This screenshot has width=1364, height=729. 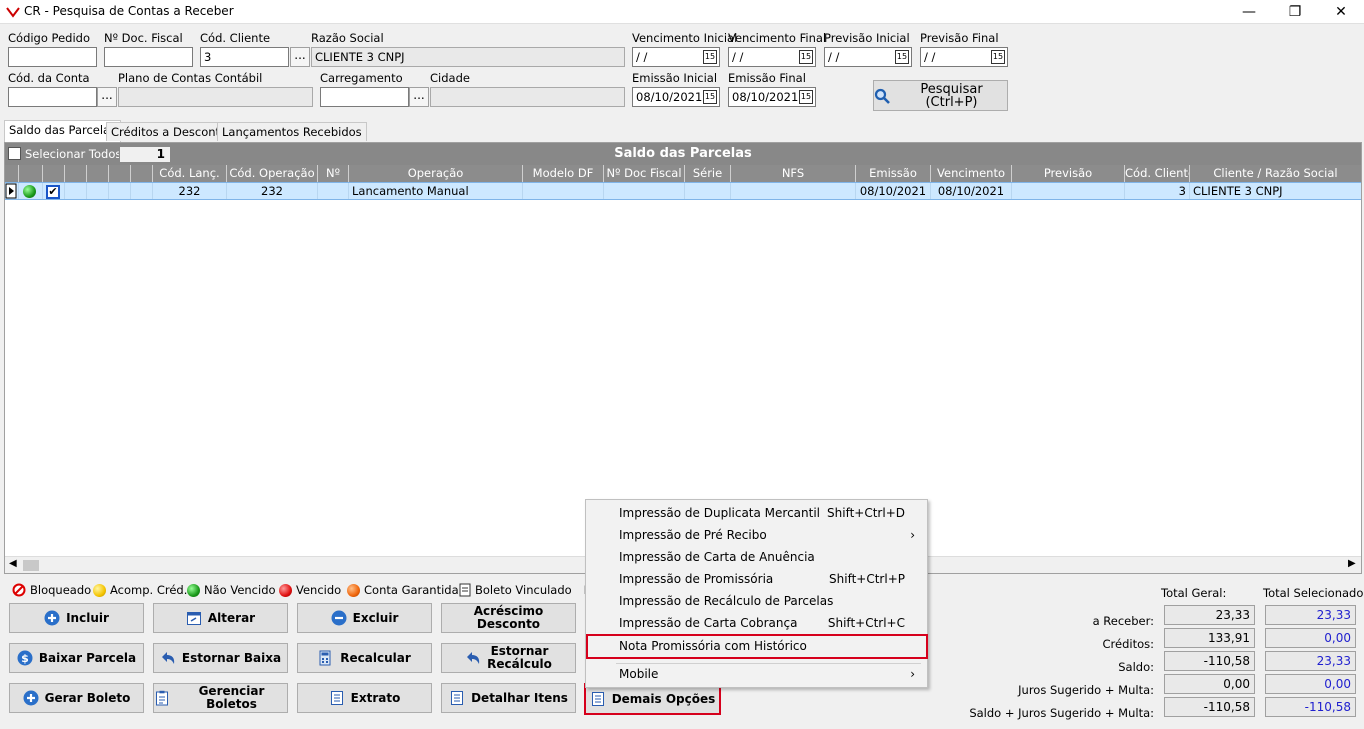 What do you see at coordinates (757, 646) in the screenshot?
I see `menu-item-nota-promissoria-historico: Nota Promissória com Histórico` at bounding box center [757, 646].